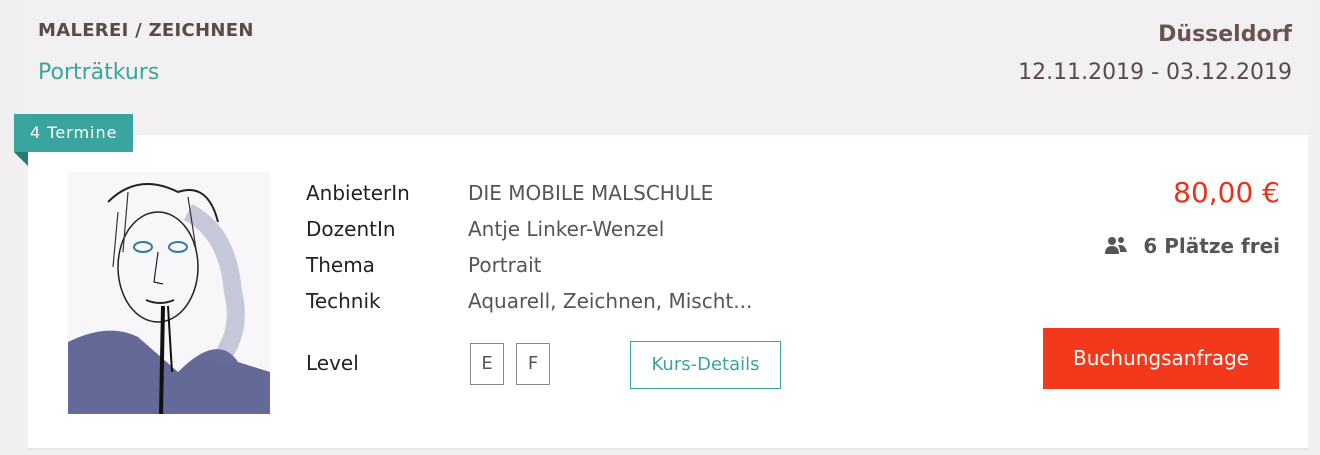  I want to click on course-portrait-image, so click(169, 293).